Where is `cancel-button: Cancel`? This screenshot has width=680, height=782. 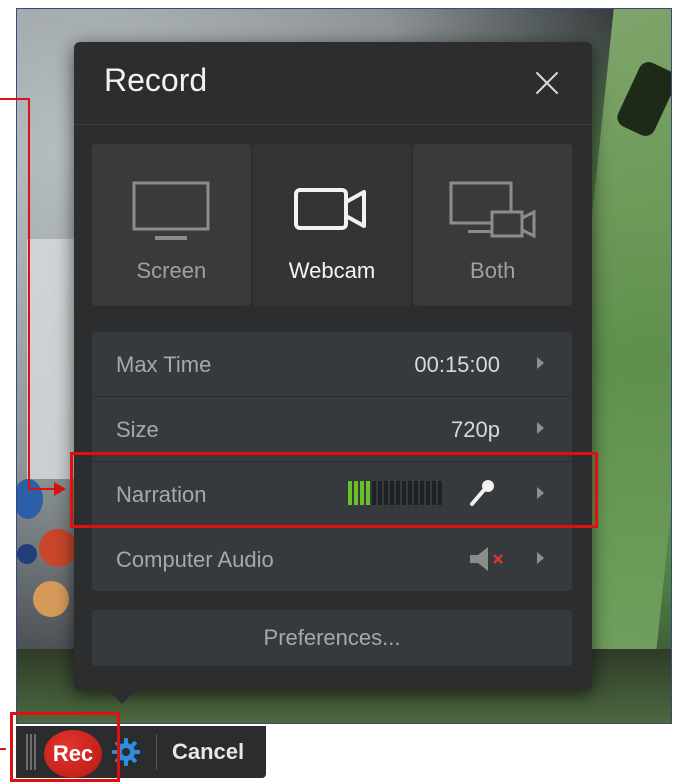 cancel-button: Cancel is located at coordinates (208, 752).